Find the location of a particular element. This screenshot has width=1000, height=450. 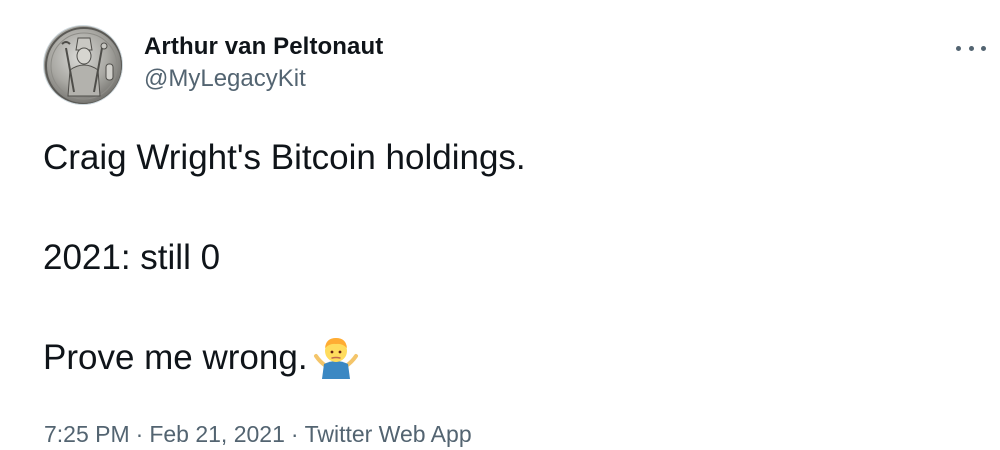

avatar is located at coordinates (83, 65).